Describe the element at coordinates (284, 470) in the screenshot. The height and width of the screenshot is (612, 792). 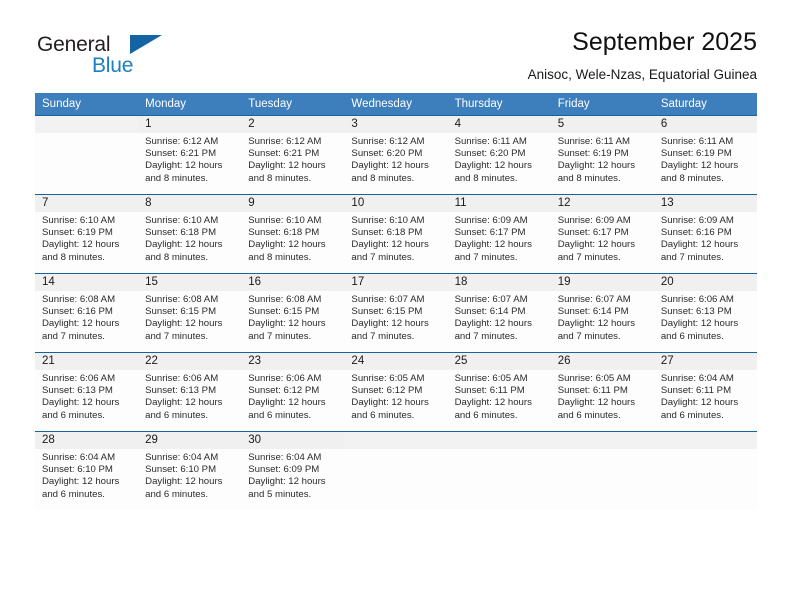
I see `sunset-text: Sunset: 6:09 PM` at that location.